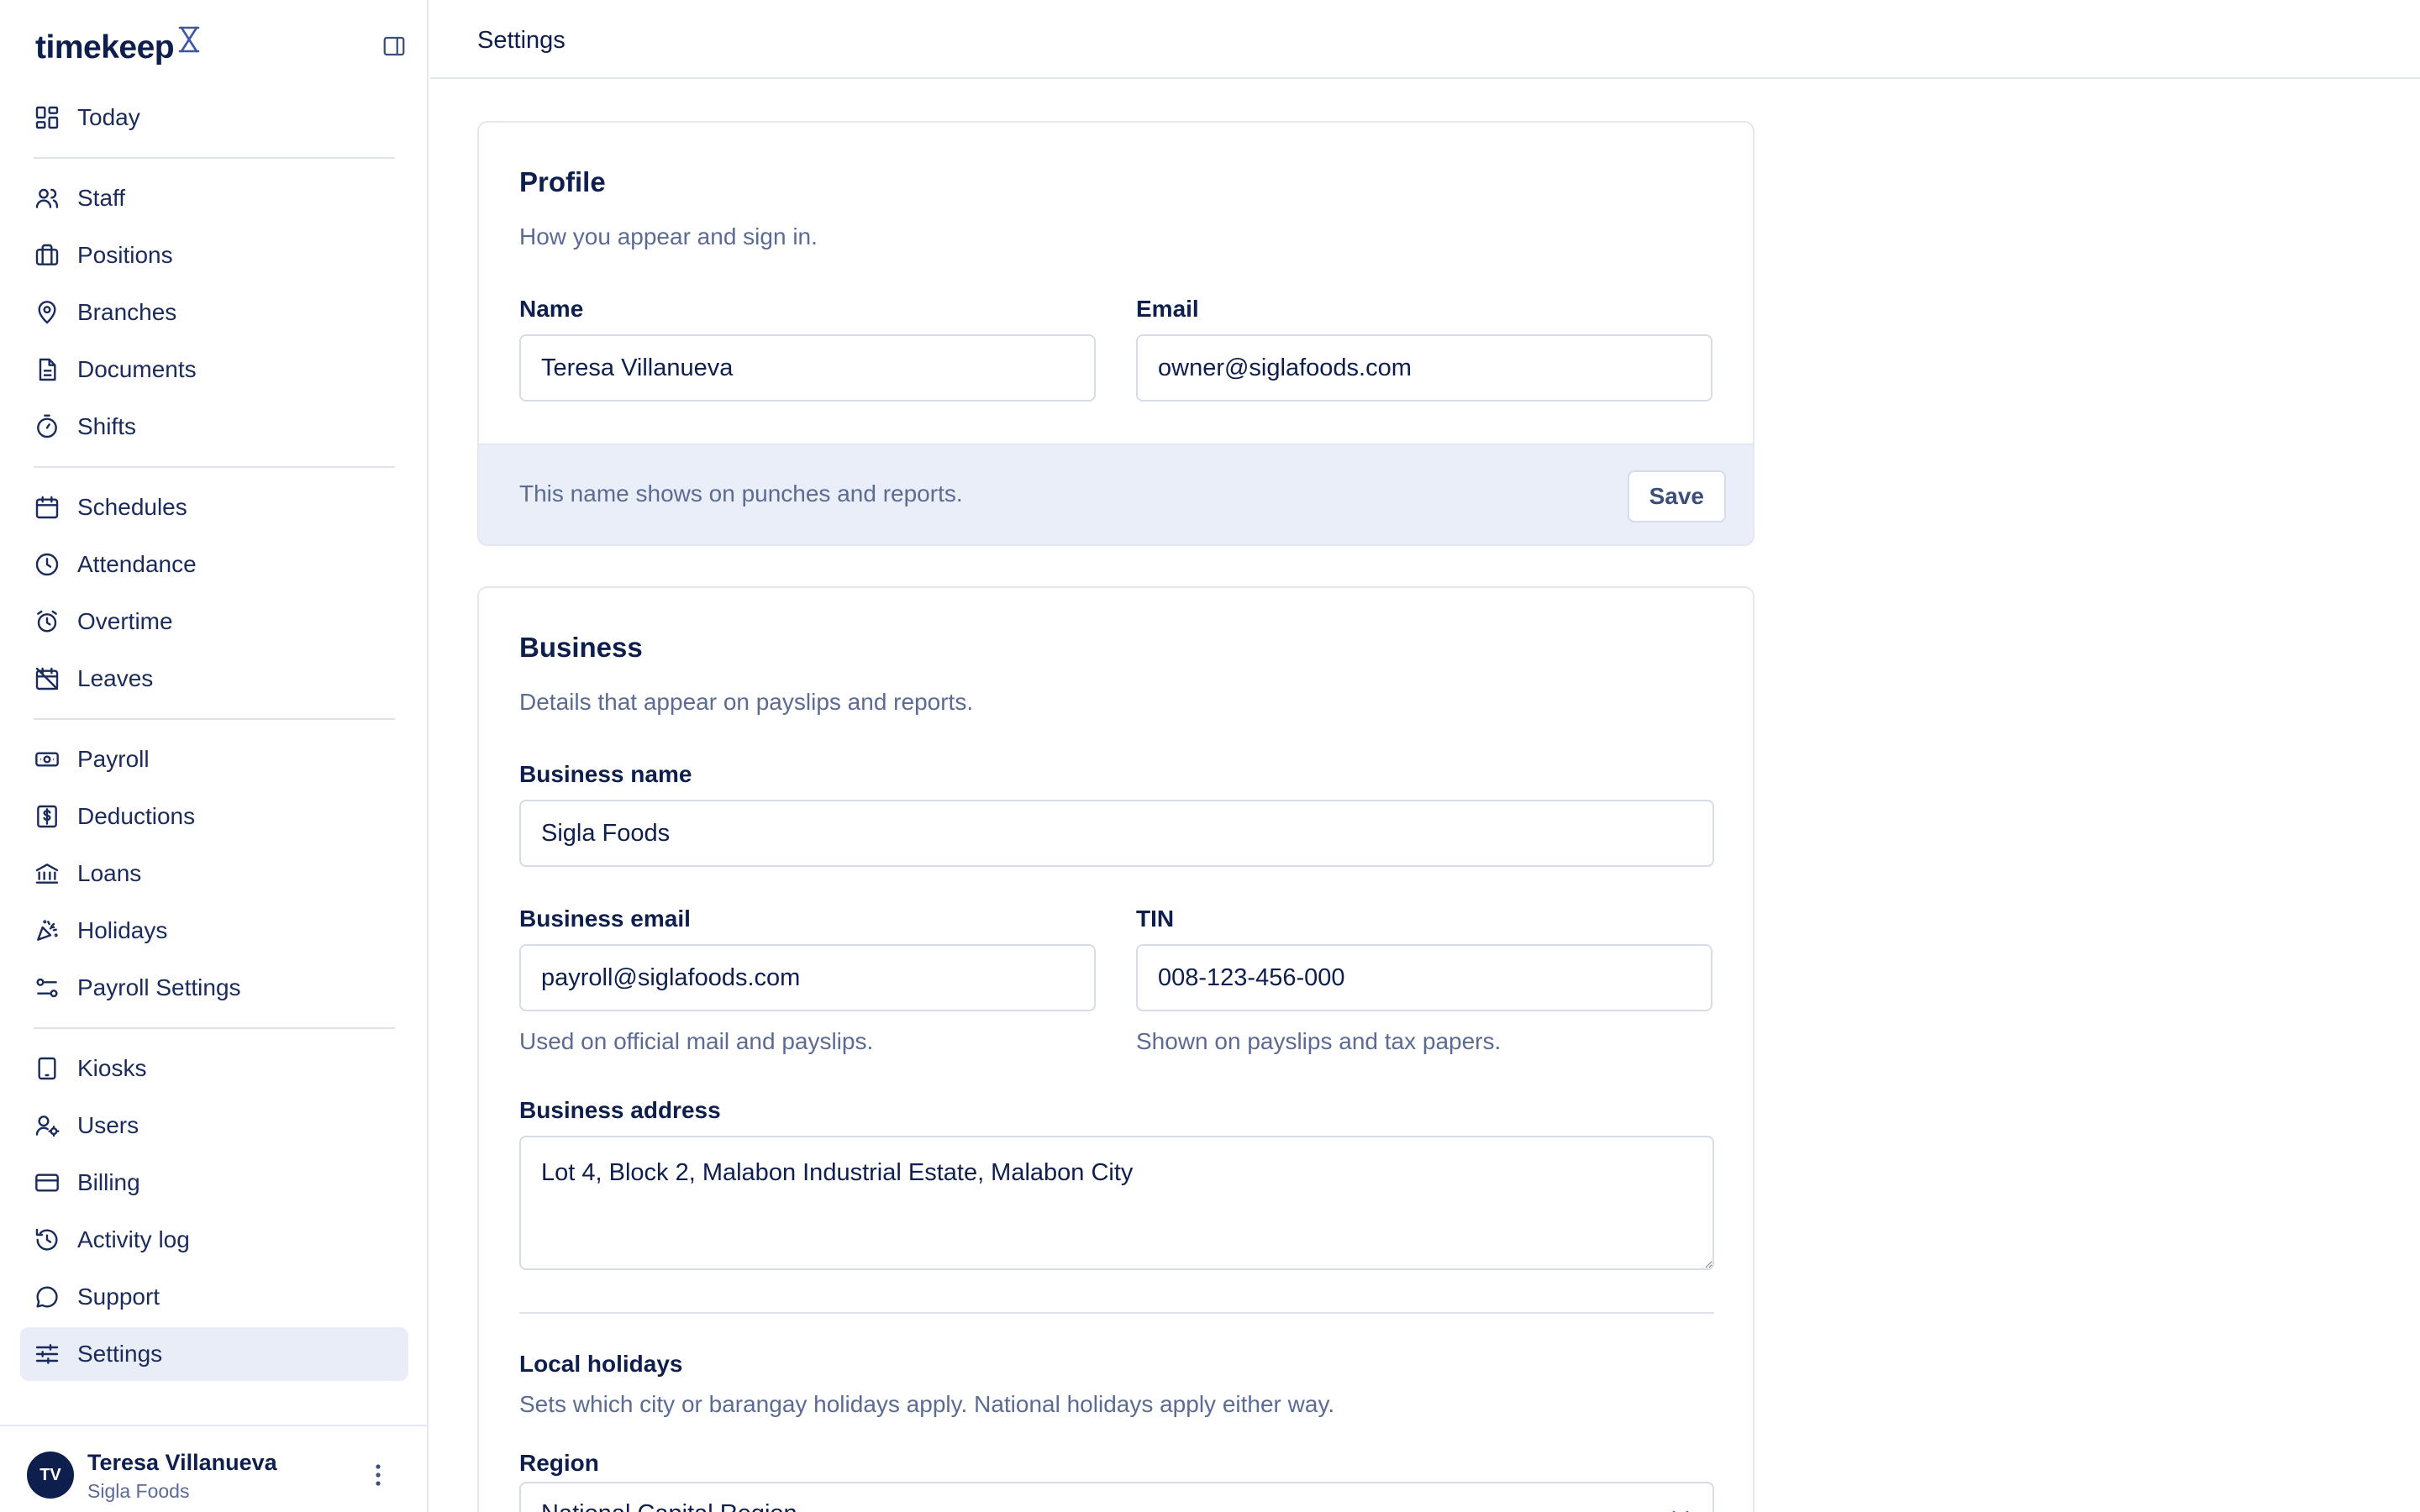 This screenshot has width=2420, height=1512. Describe the element at coordinates (47, 873) in the screenshot. I see `bank-icon` at that location.